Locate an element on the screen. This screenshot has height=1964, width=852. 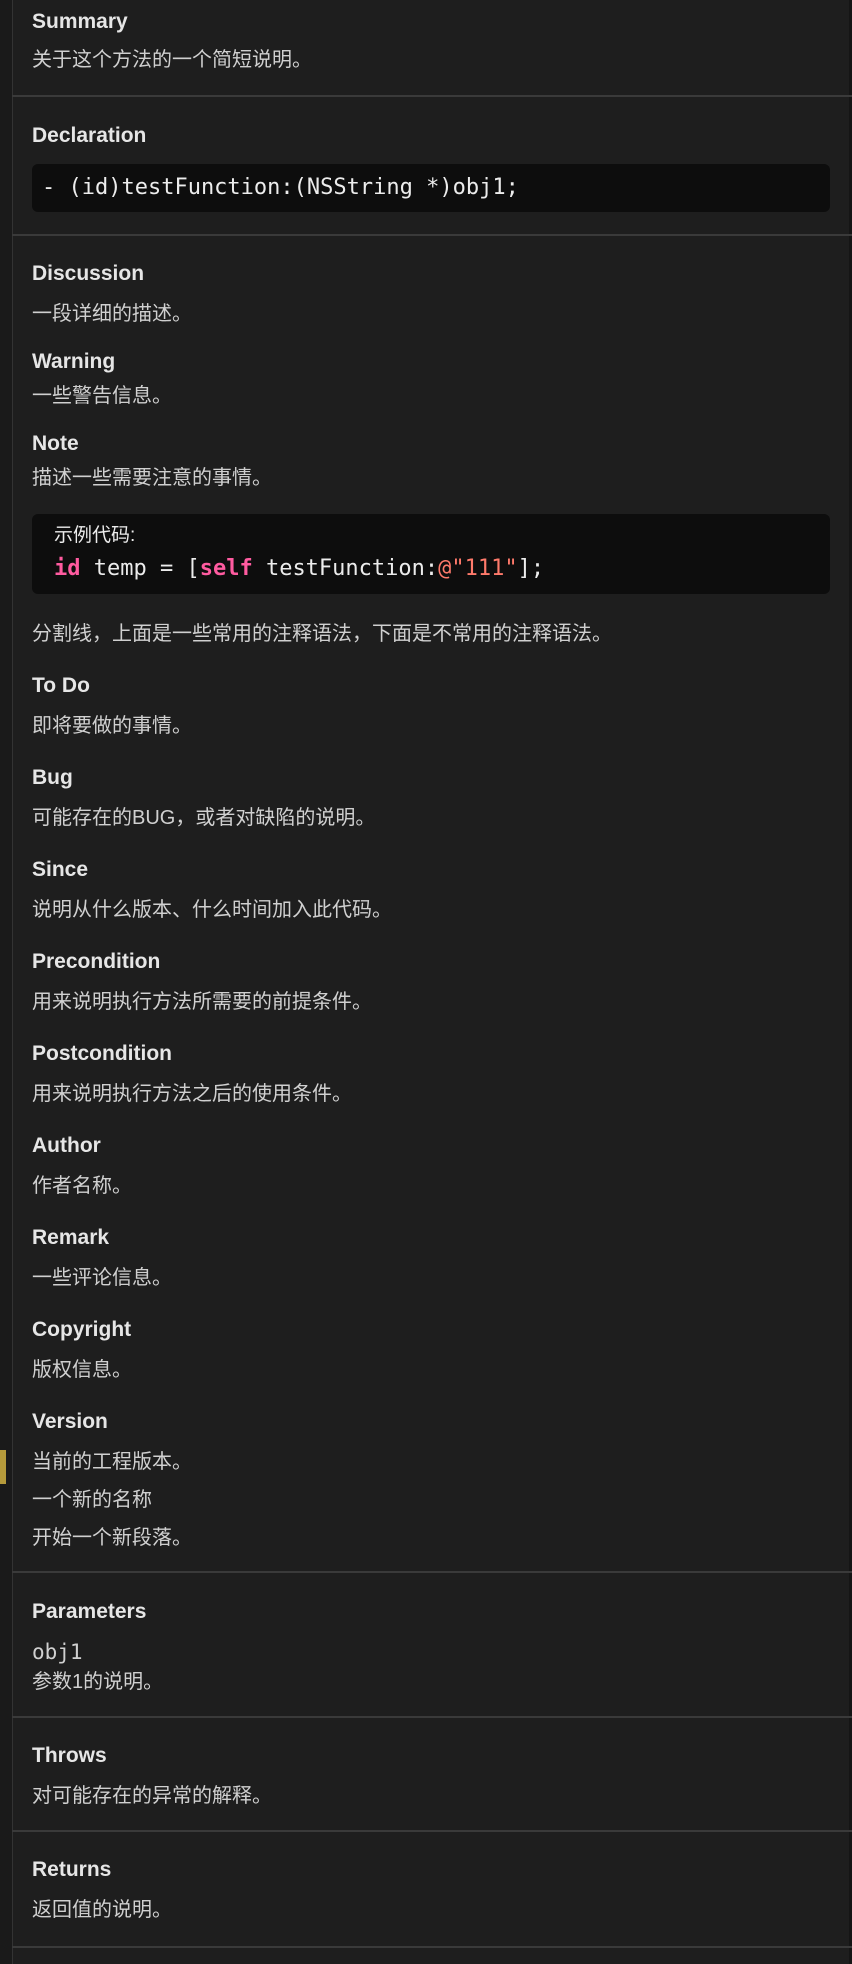
declaration-code-block: - (id)testFunction:(NSString *)obj1; is located at coordinates (431, 188).